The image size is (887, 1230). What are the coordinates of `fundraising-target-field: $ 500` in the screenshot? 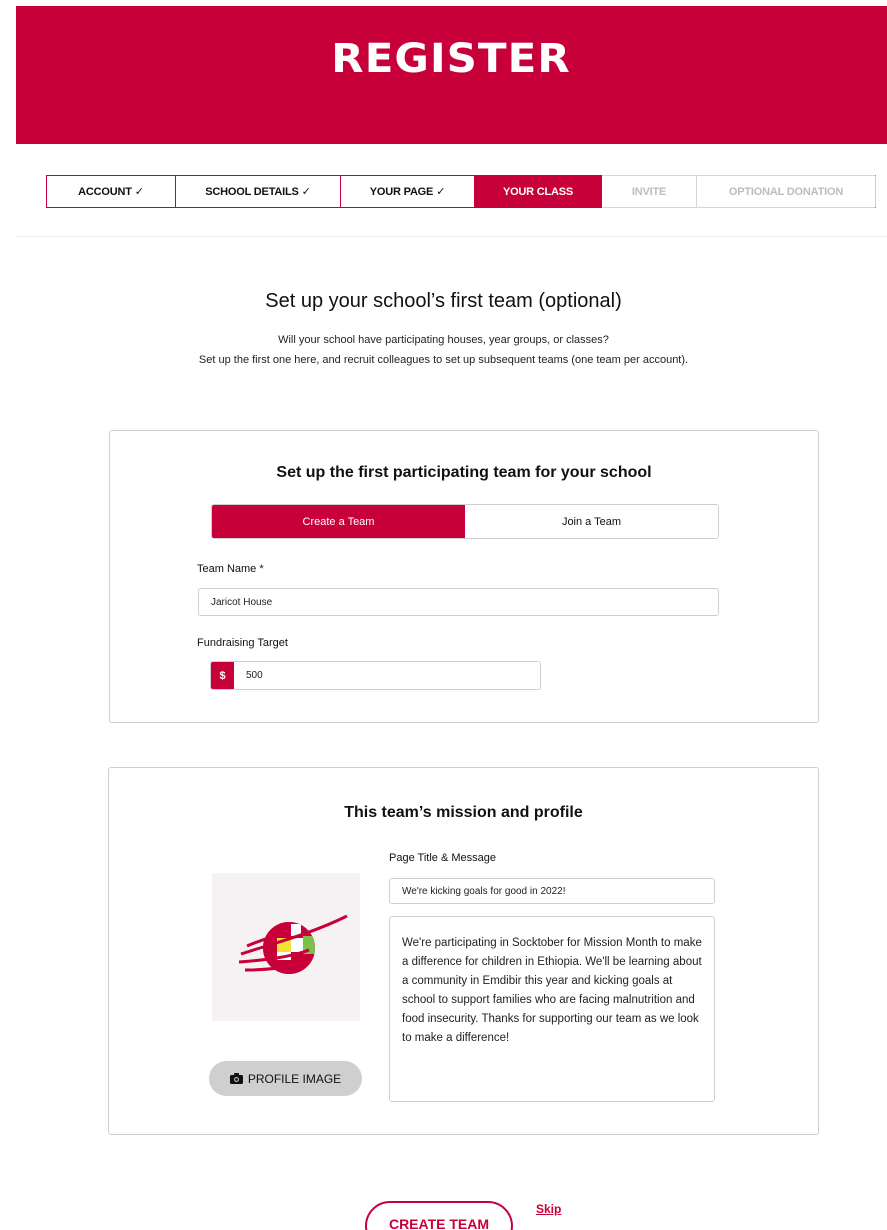 It's located at (375, 675).